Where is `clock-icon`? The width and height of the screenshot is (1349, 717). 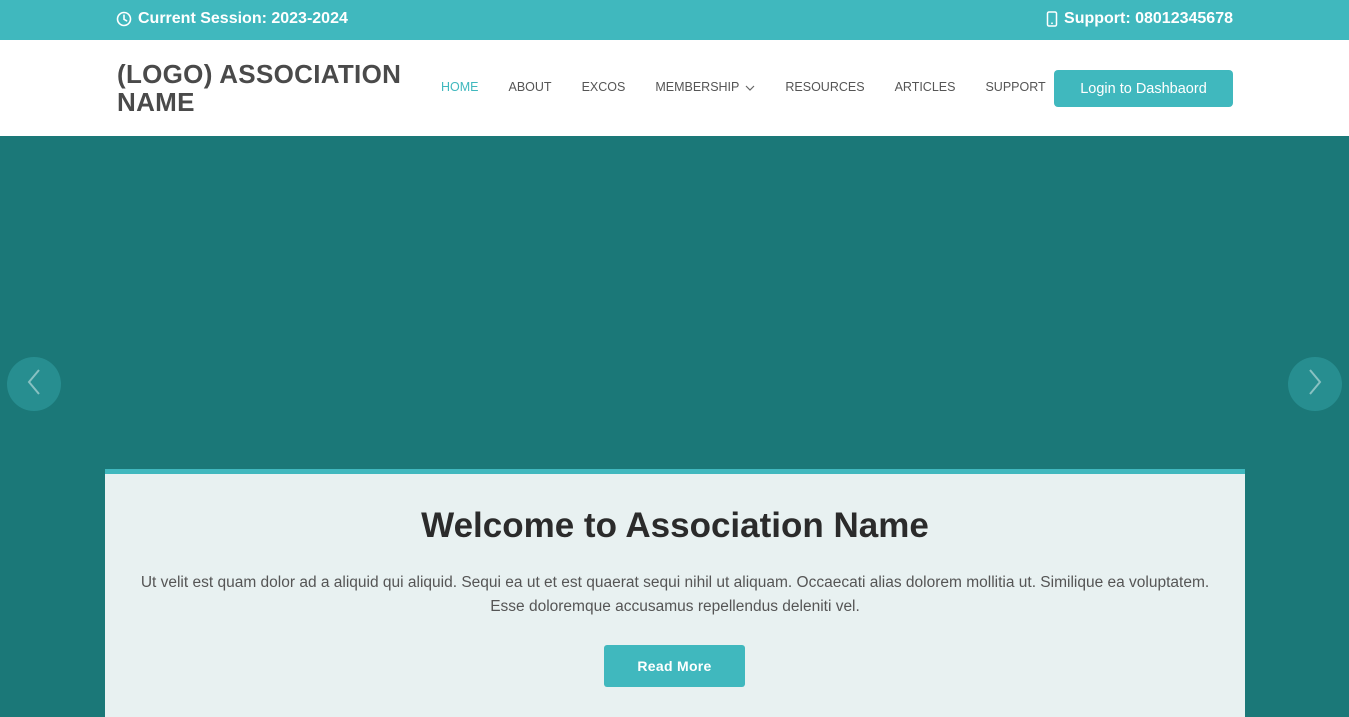
clock-icon is located at coordinates (124, 19).